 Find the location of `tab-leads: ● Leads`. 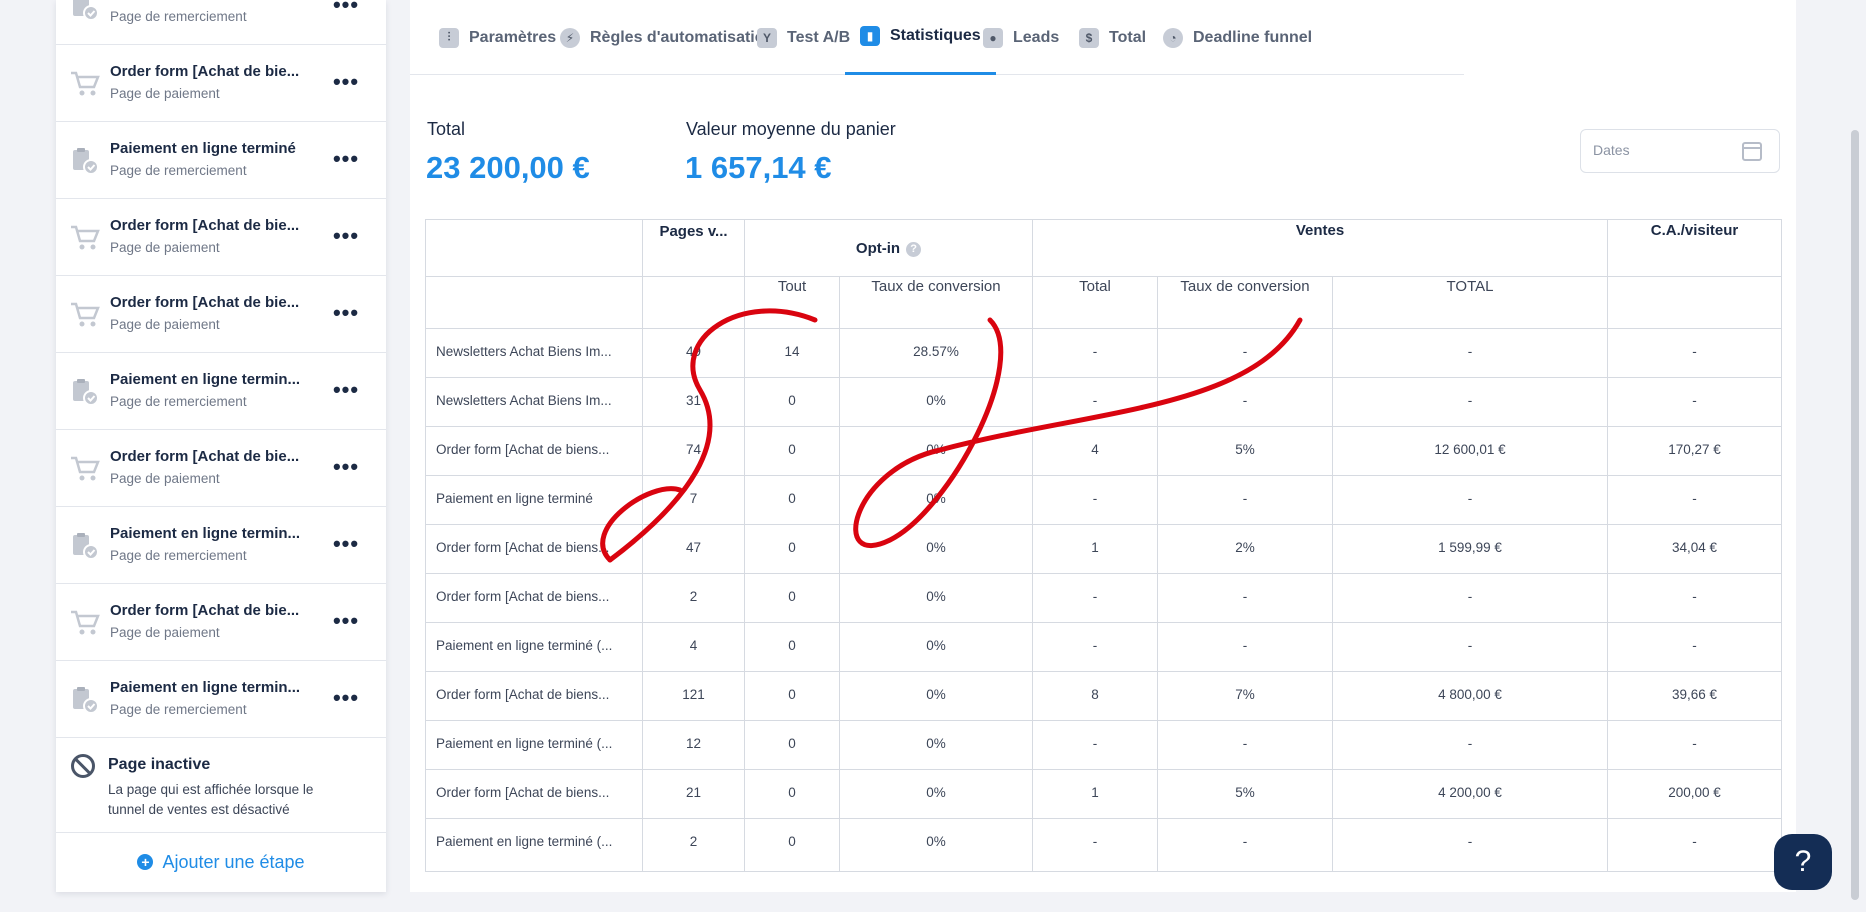

tab-leads: ● Leads is located at coordinates (1021, 37).